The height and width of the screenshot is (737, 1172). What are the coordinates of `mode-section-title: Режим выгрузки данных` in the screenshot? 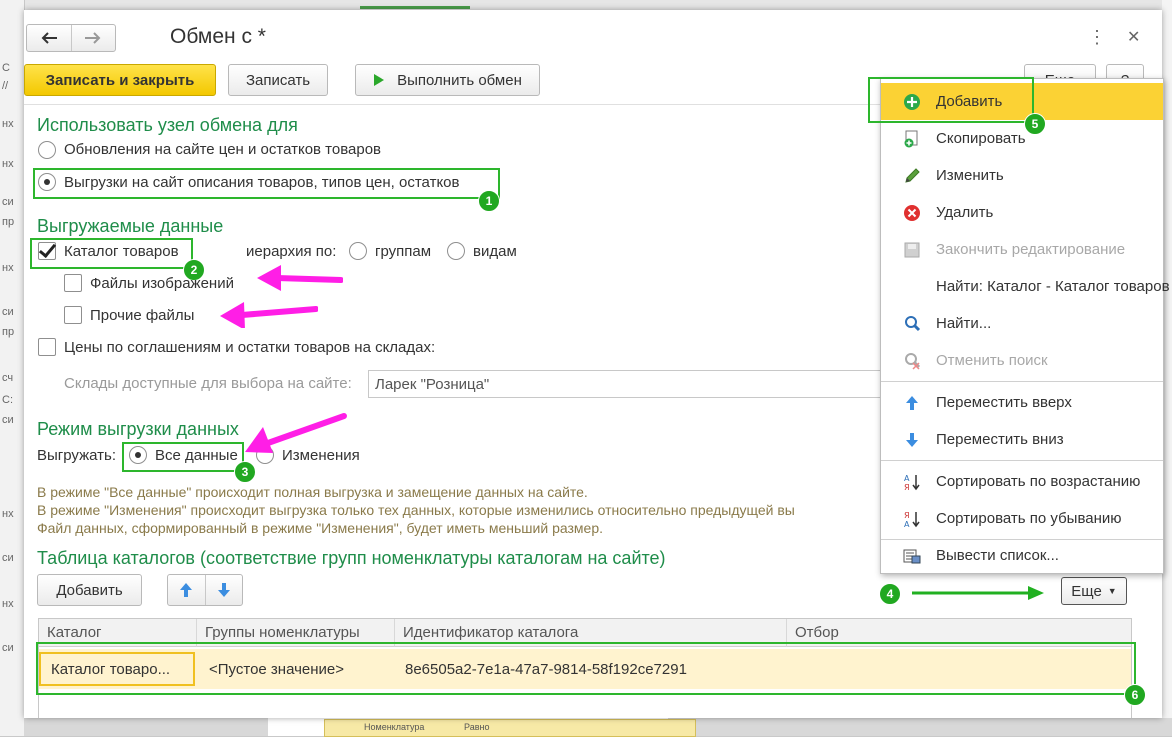 It's located at (138, 429).